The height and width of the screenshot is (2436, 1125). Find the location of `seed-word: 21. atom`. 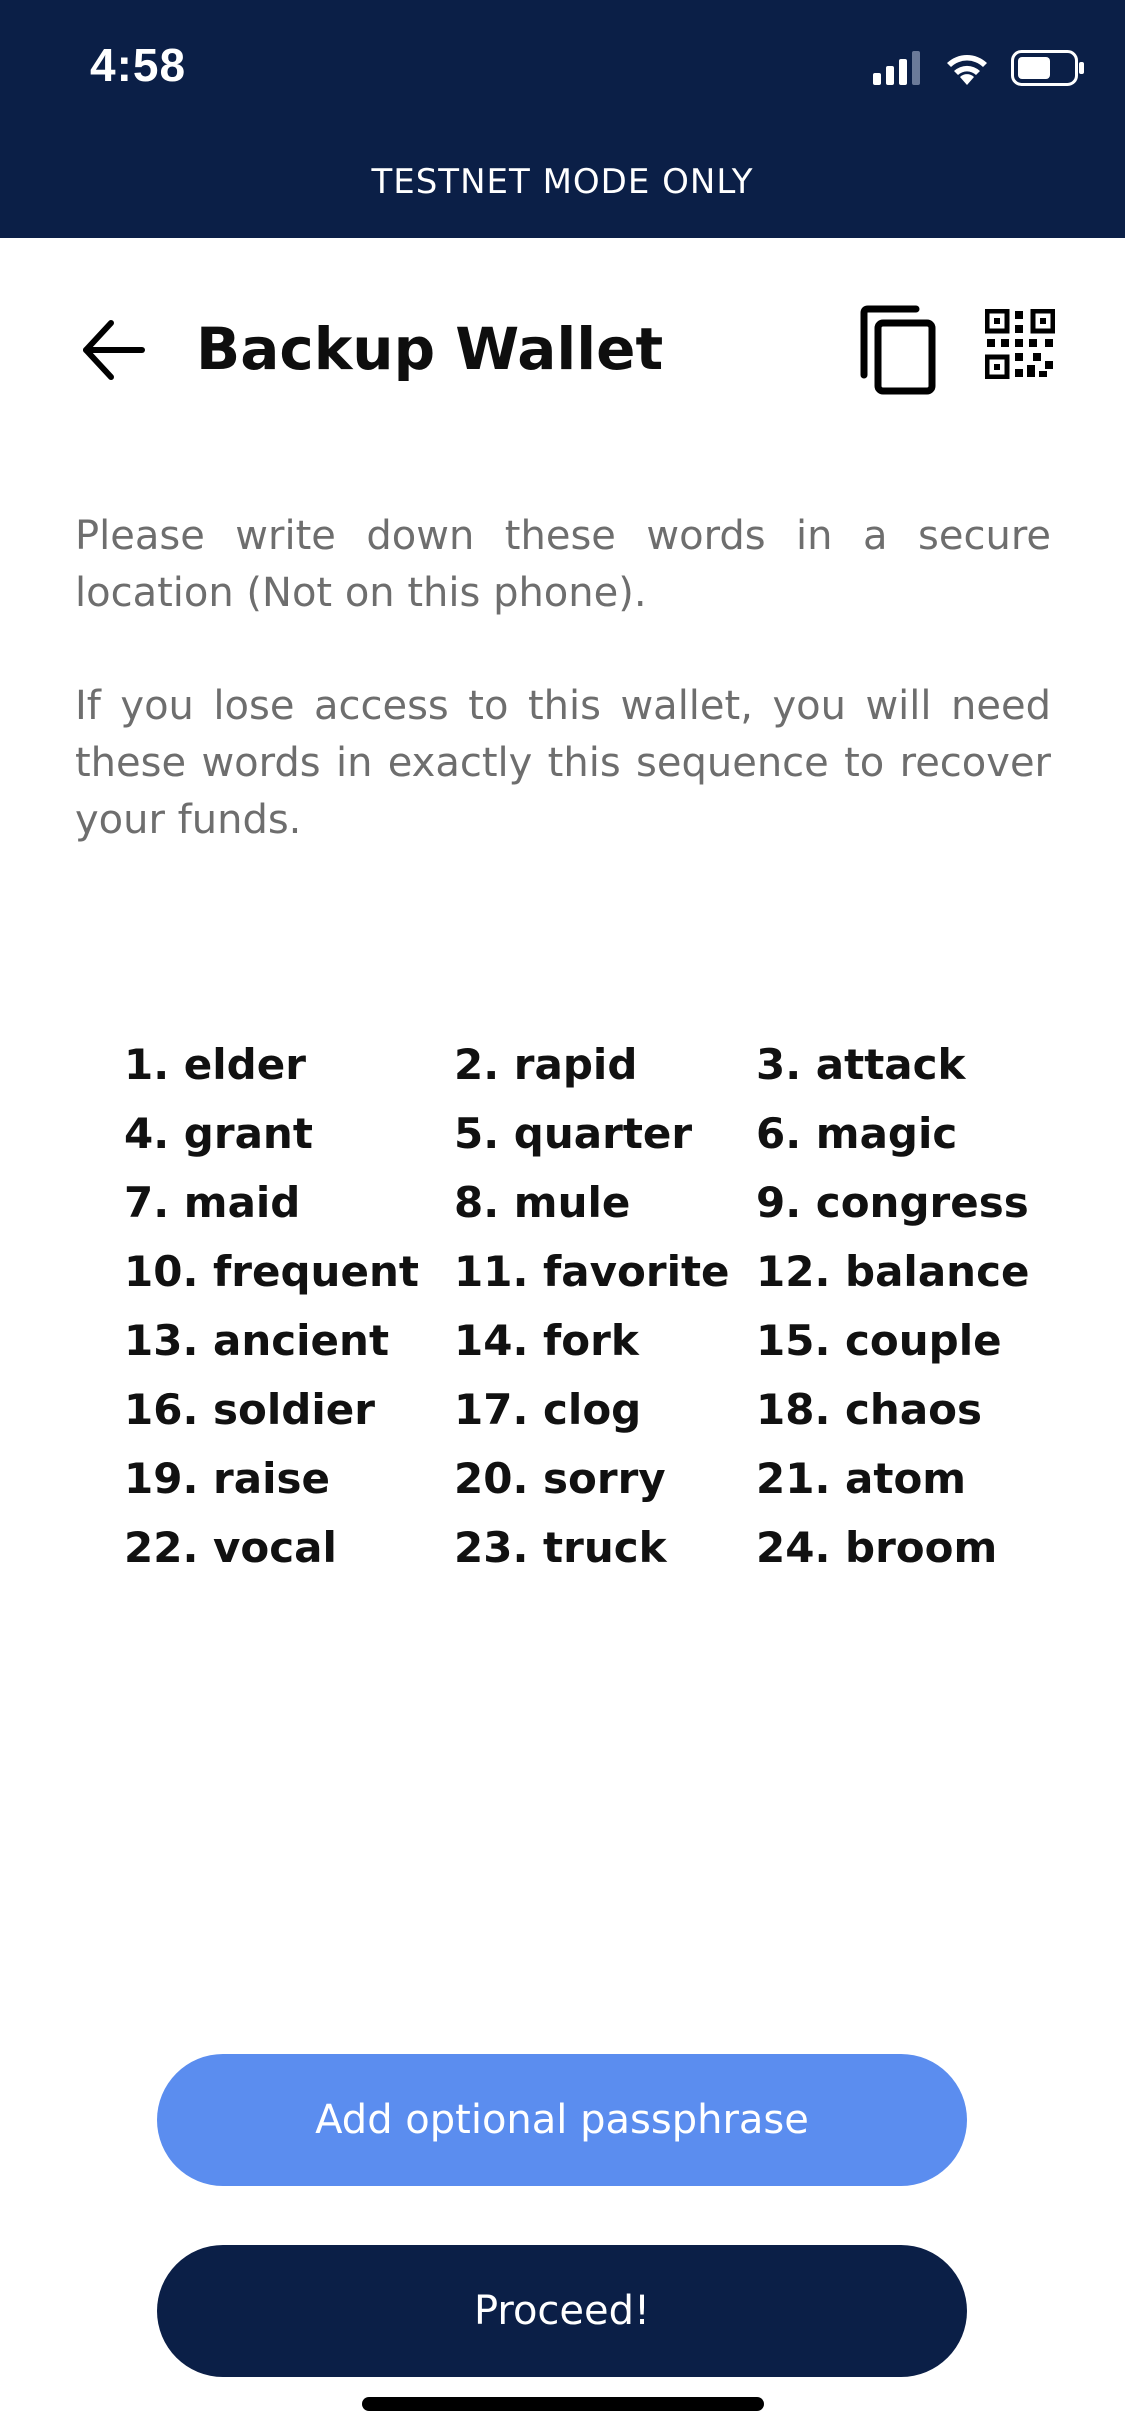

seed-word: 21. atom is located at coordinates (861, 1478).